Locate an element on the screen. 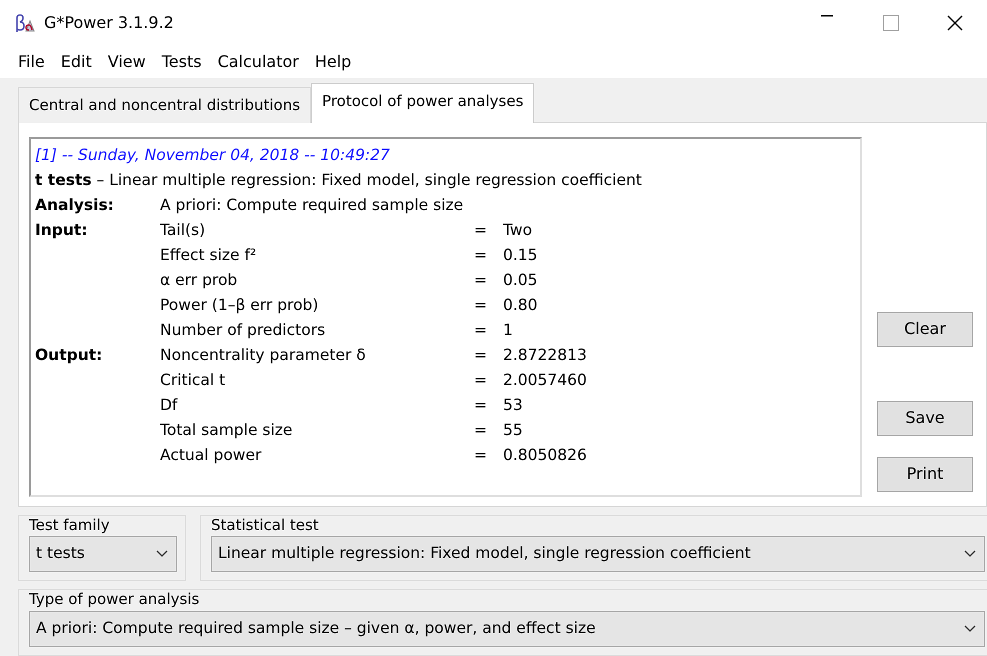 The height and width of the screenshot is (656, 987). menu-item: Edit is located at coordinates (76, 62).